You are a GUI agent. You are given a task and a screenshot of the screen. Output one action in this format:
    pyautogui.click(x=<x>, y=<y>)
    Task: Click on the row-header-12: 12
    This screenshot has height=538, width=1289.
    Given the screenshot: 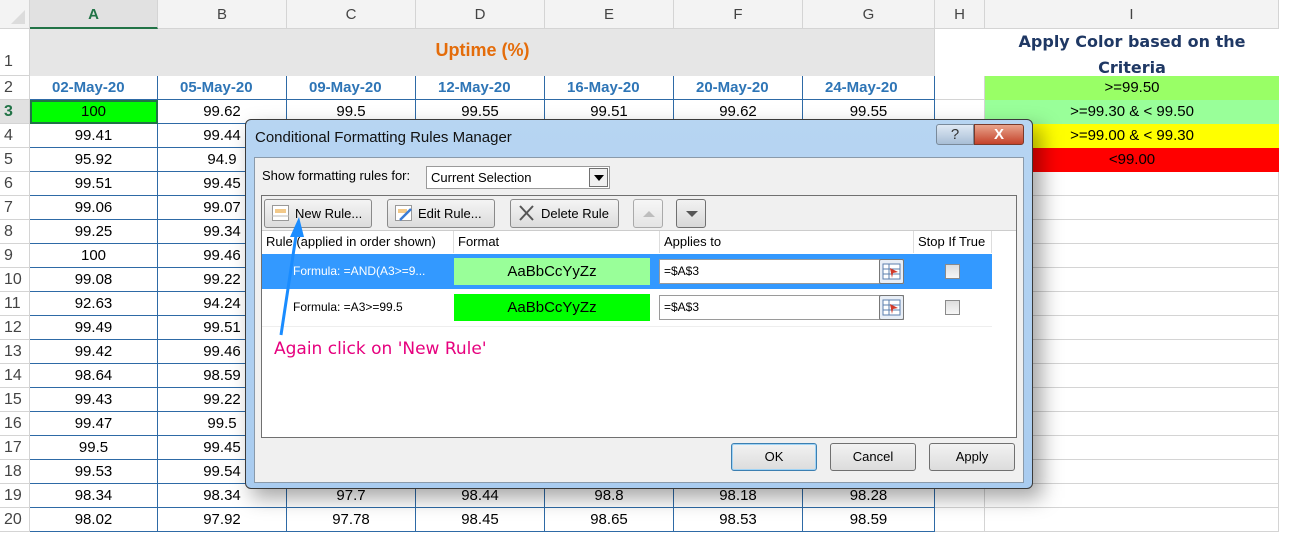 What is the action you would take?
    pyautogui.click(x=15, y=328)
    